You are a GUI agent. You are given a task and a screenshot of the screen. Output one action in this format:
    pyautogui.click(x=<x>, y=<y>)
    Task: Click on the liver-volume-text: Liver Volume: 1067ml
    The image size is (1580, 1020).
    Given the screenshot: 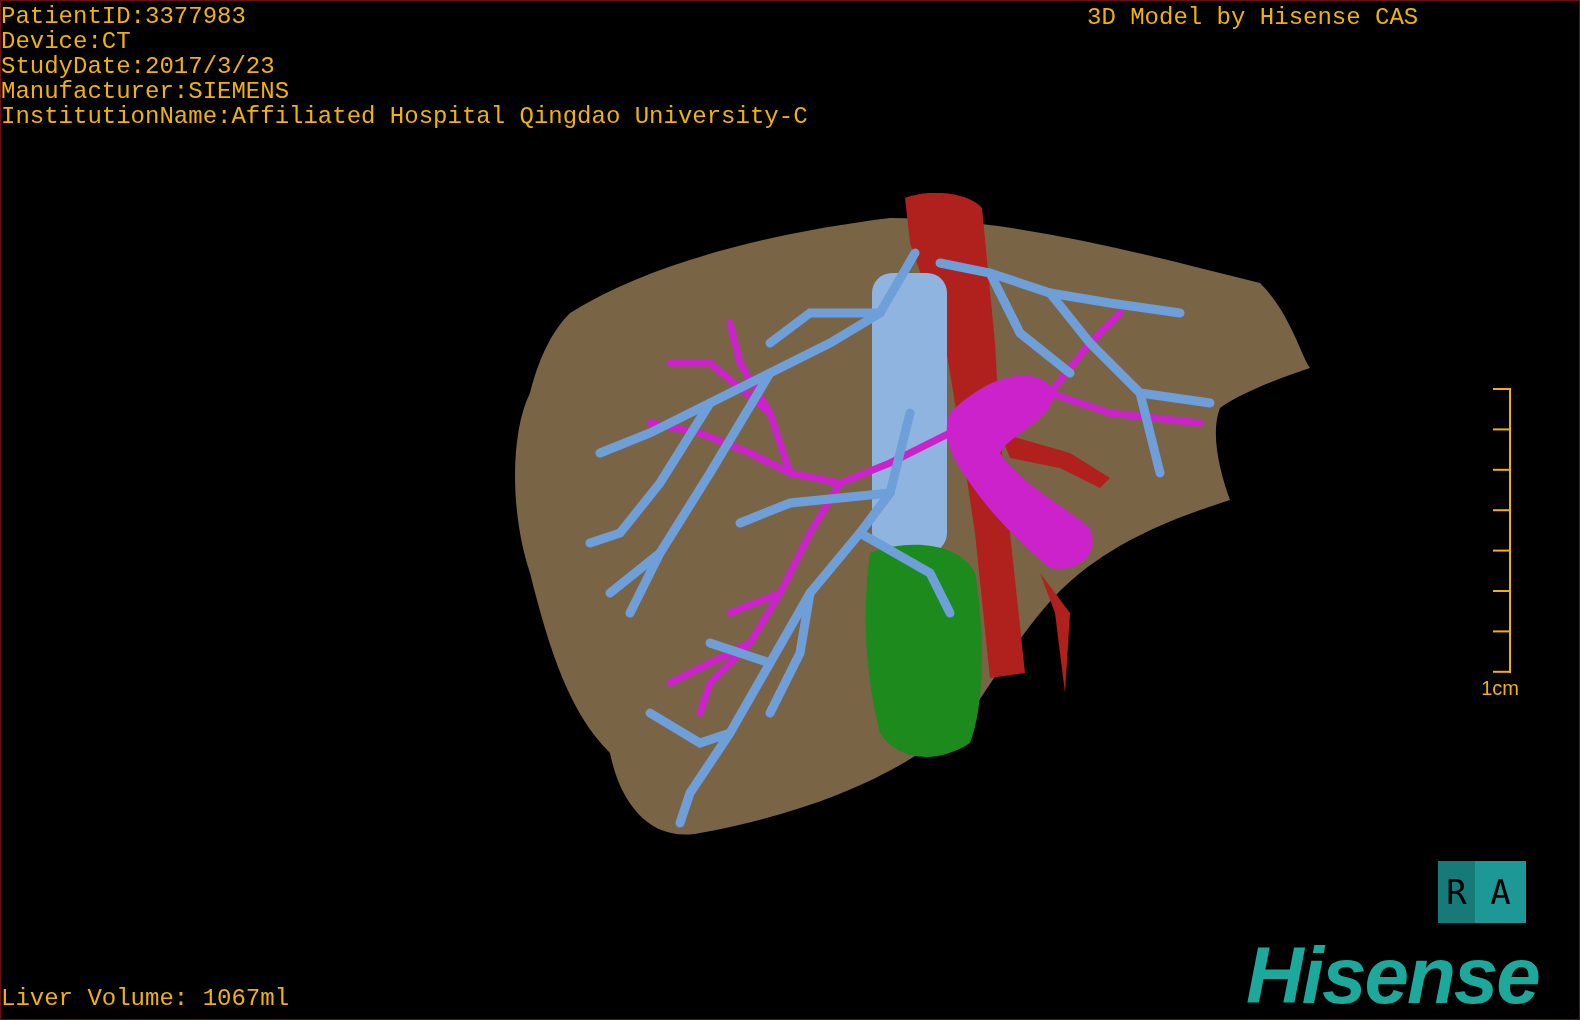 What is the action you would take?
    pyautogui.click(x=145, y=998)
    